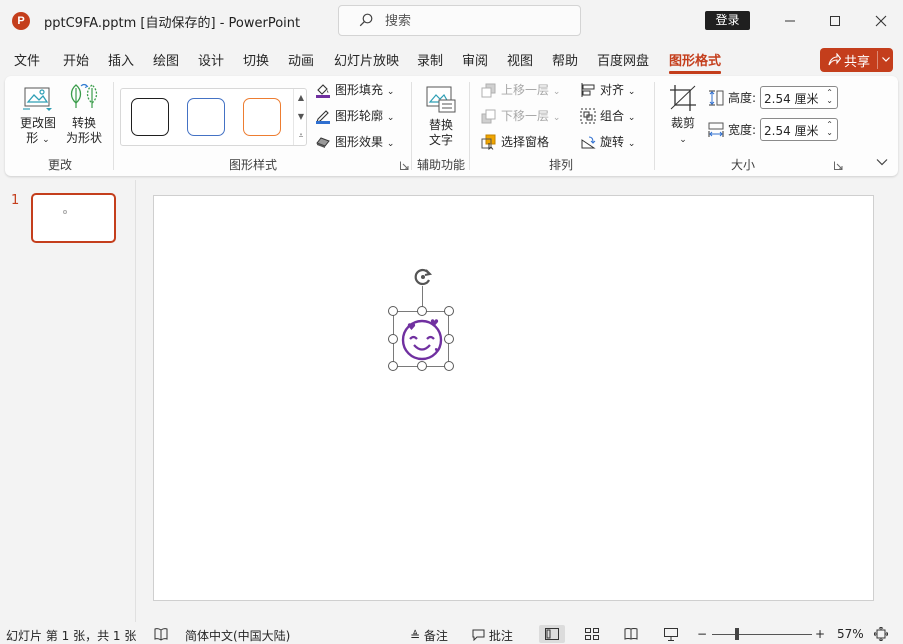 This screenshot has width=903, height=644. What do you see at coordinates (121, 59) in the screenshot?
I see `tab-insert: 插入` at bounding box center [121, 59].